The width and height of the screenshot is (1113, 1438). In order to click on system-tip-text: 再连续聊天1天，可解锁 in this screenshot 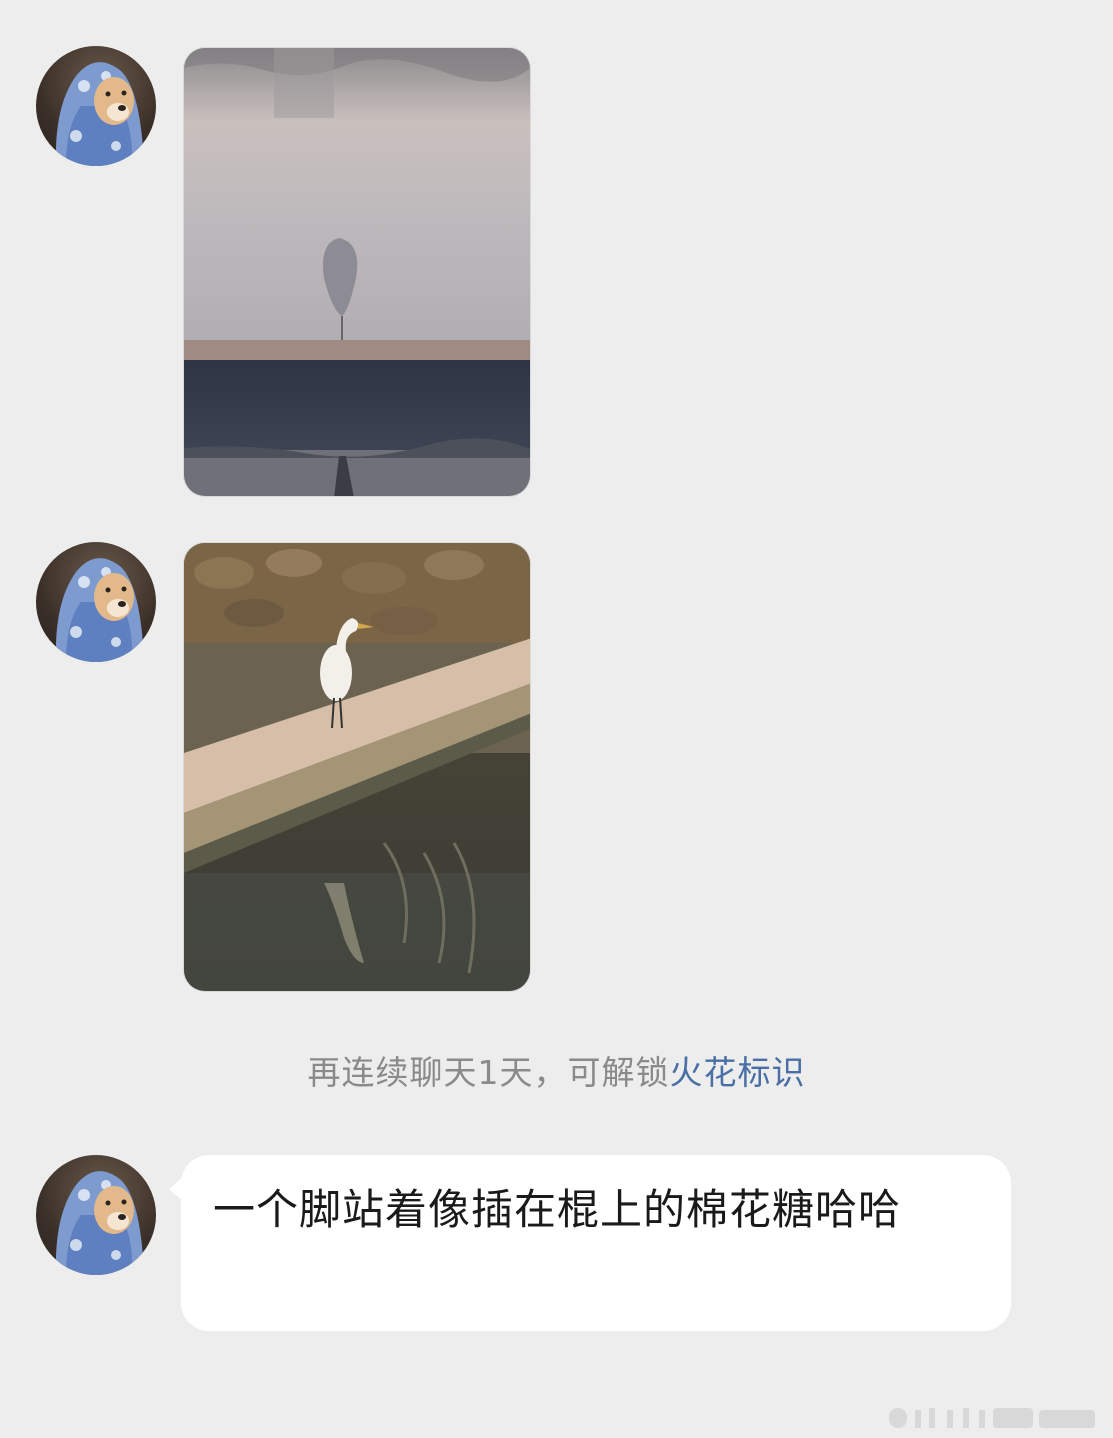, I will do `click(488, 1072)`.